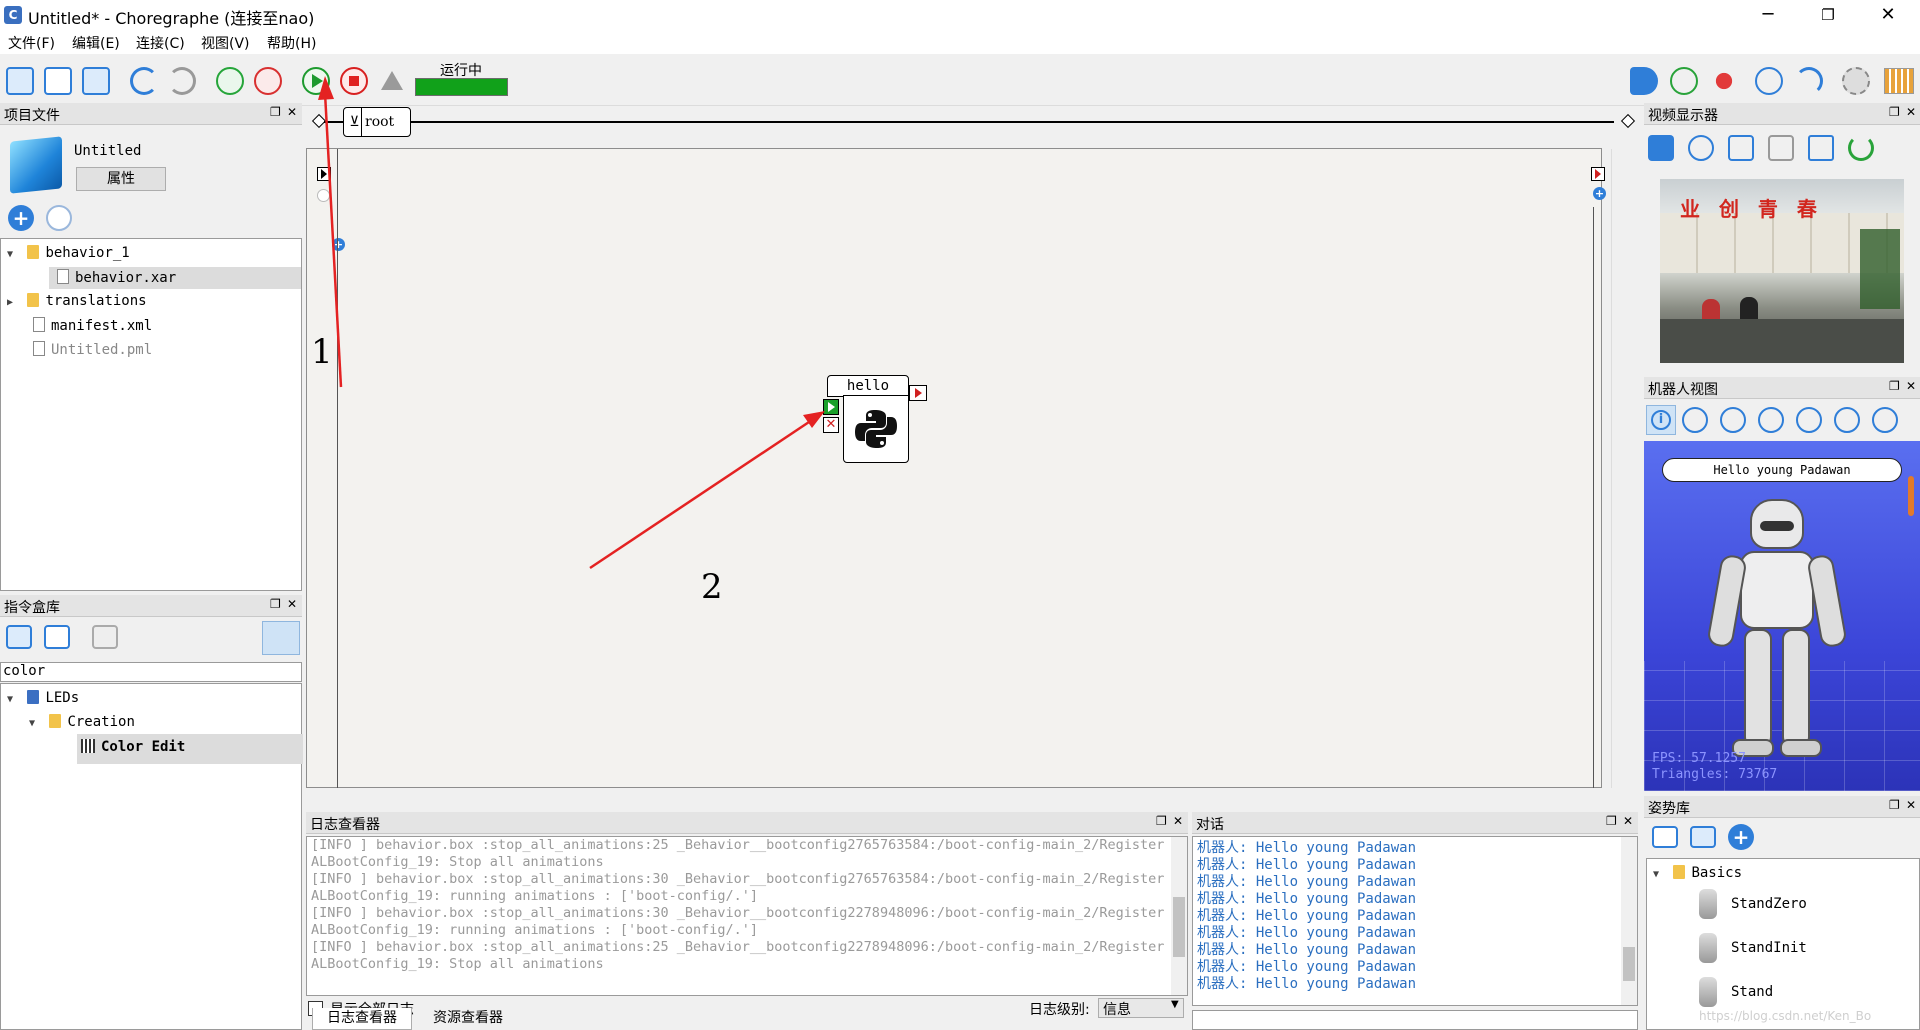 The height and width of the screenshot is (1030, 1920). What do you see at coordinates (1809, 420) in the screenshot?
I see `leds-icon` at bounding box center [1809, 420].